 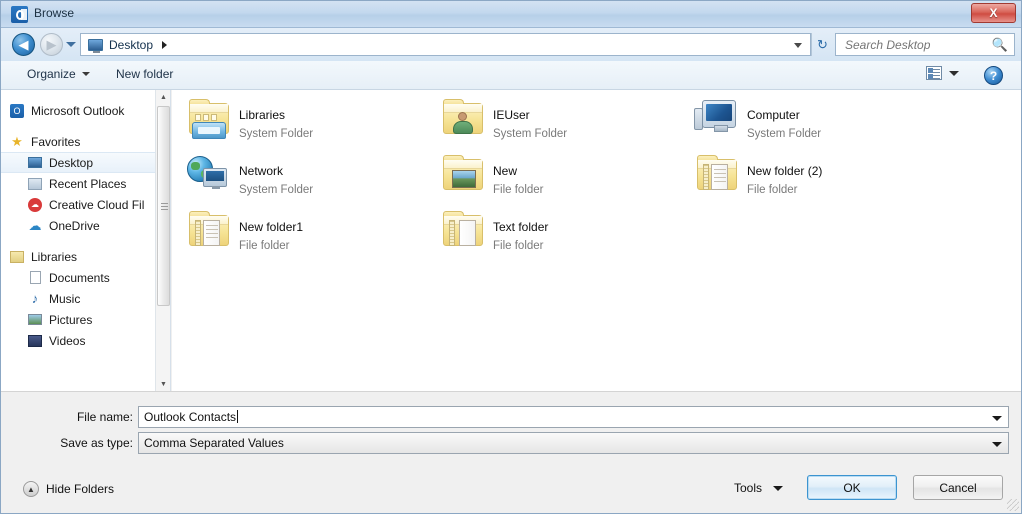 I want to click on sidebar-item-label: Libraries, so click(x=54, y=256).